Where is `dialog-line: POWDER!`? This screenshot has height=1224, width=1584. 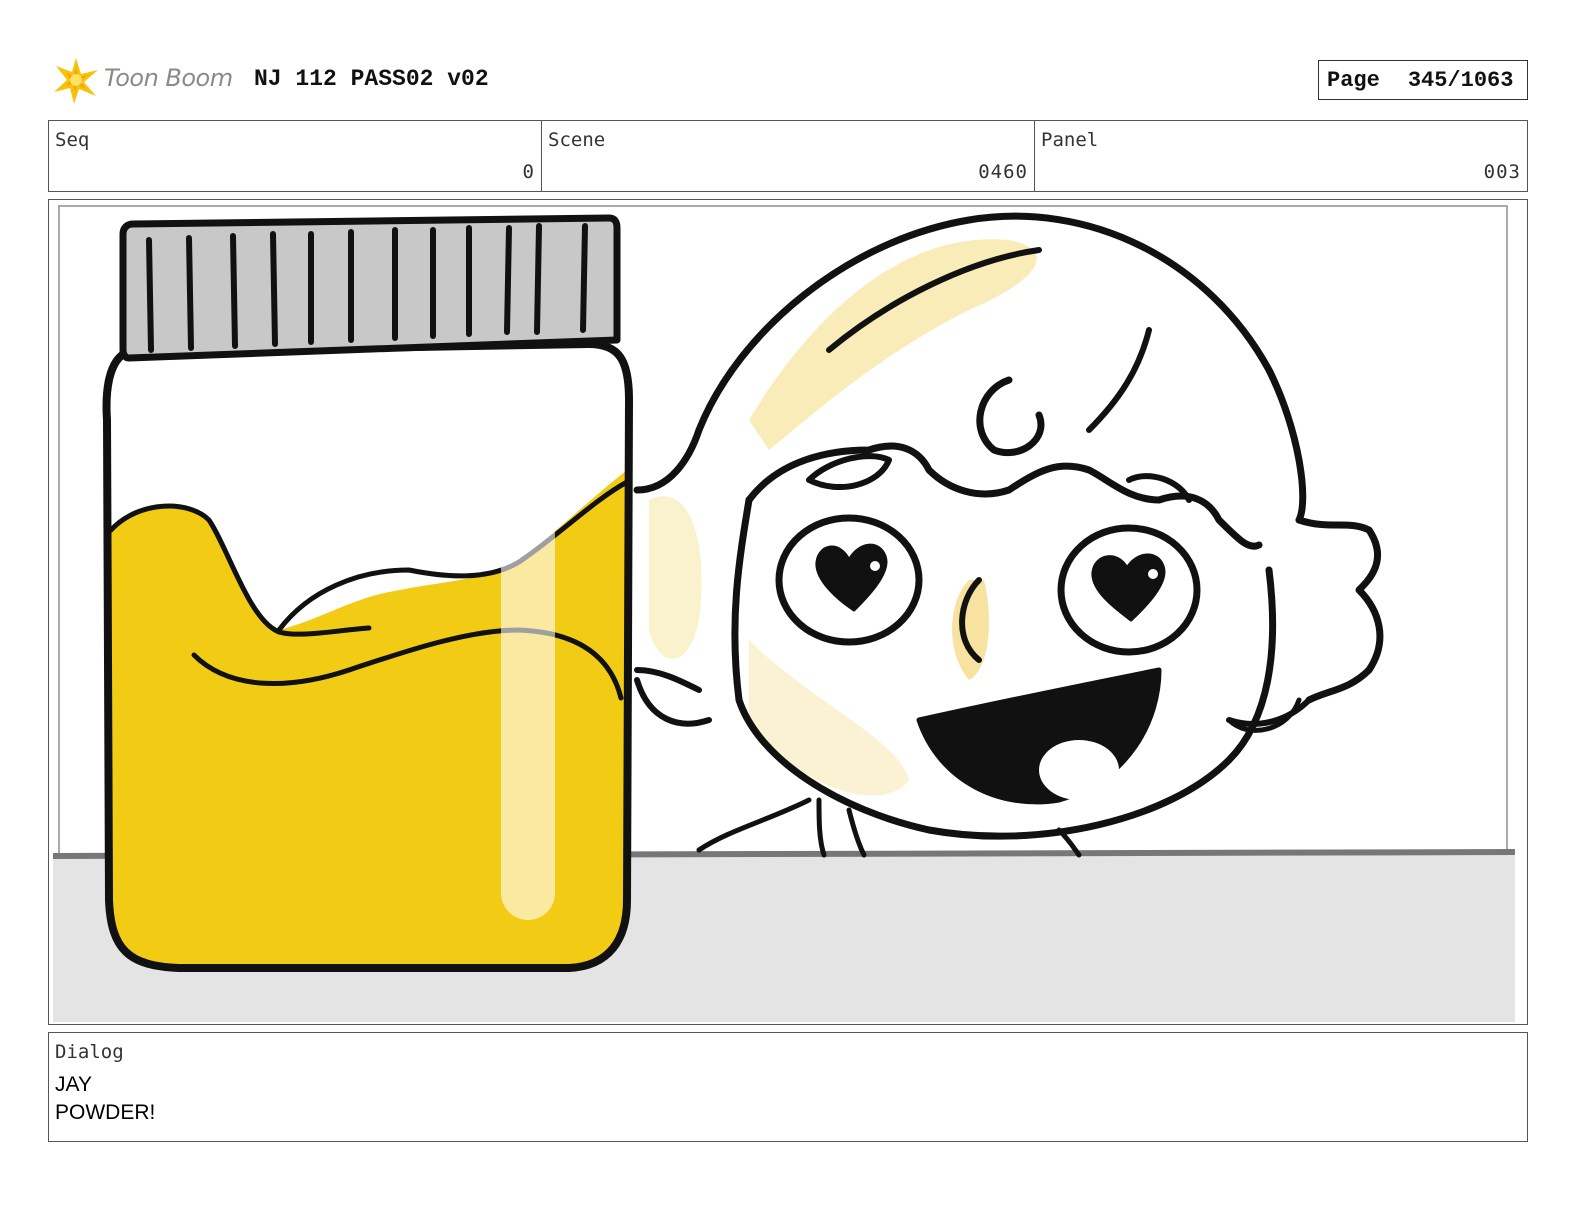
dialog-line: POWDER! is located at coordinates (105, 1112).